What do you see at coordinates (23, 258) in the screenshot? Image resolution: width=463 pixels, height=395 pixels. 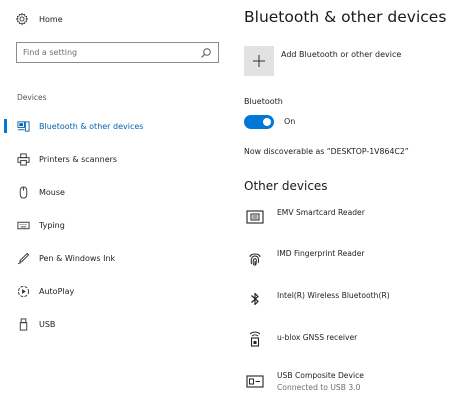 I see `pen-icon` at bounding box center [23, 258].